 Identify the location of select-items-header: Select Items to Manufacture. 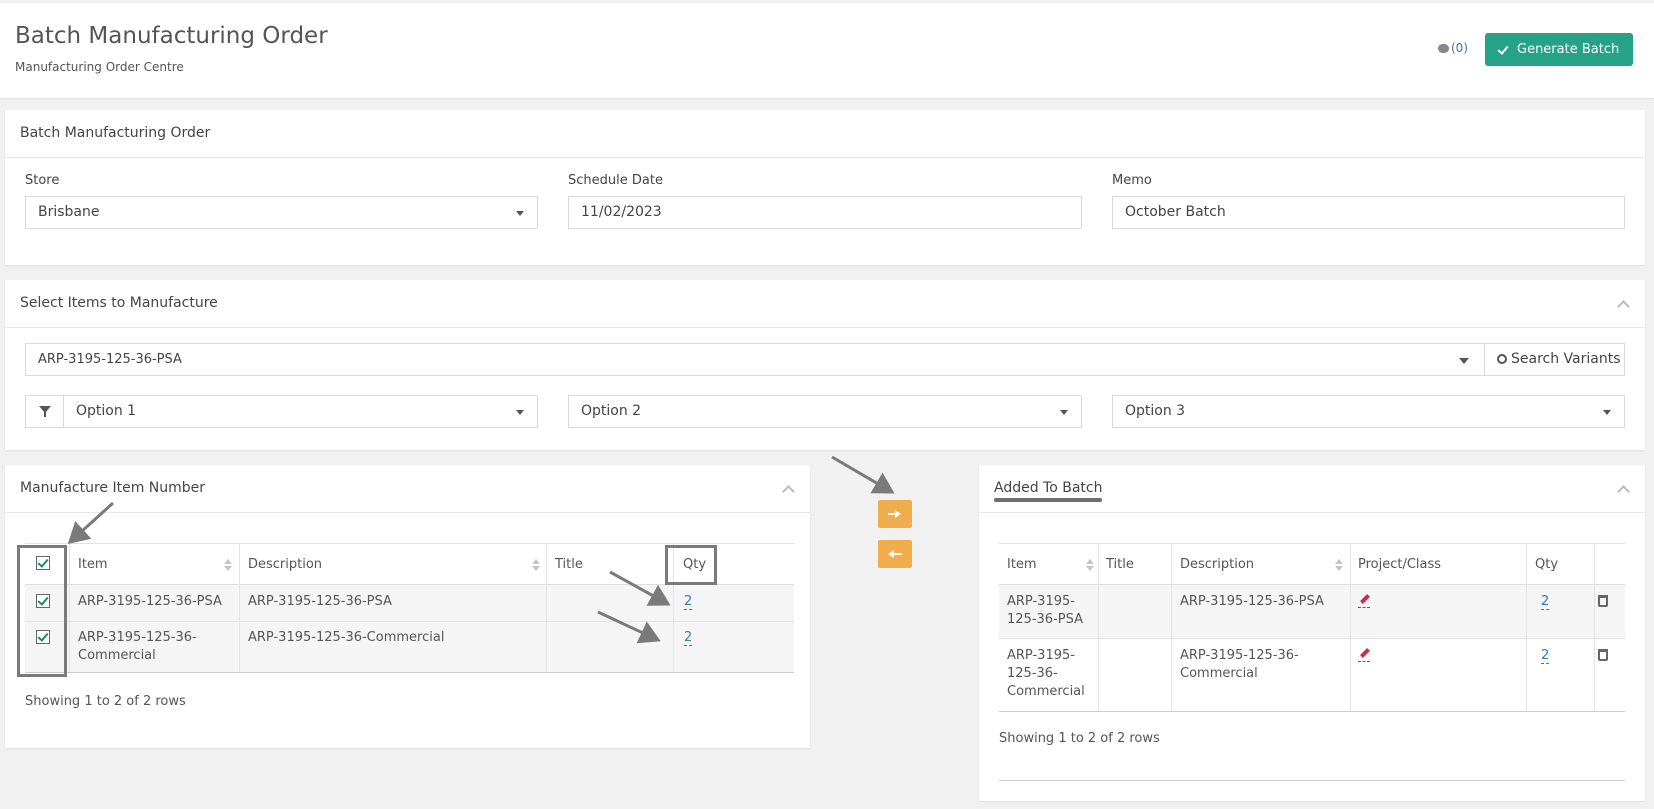
(825, 304).